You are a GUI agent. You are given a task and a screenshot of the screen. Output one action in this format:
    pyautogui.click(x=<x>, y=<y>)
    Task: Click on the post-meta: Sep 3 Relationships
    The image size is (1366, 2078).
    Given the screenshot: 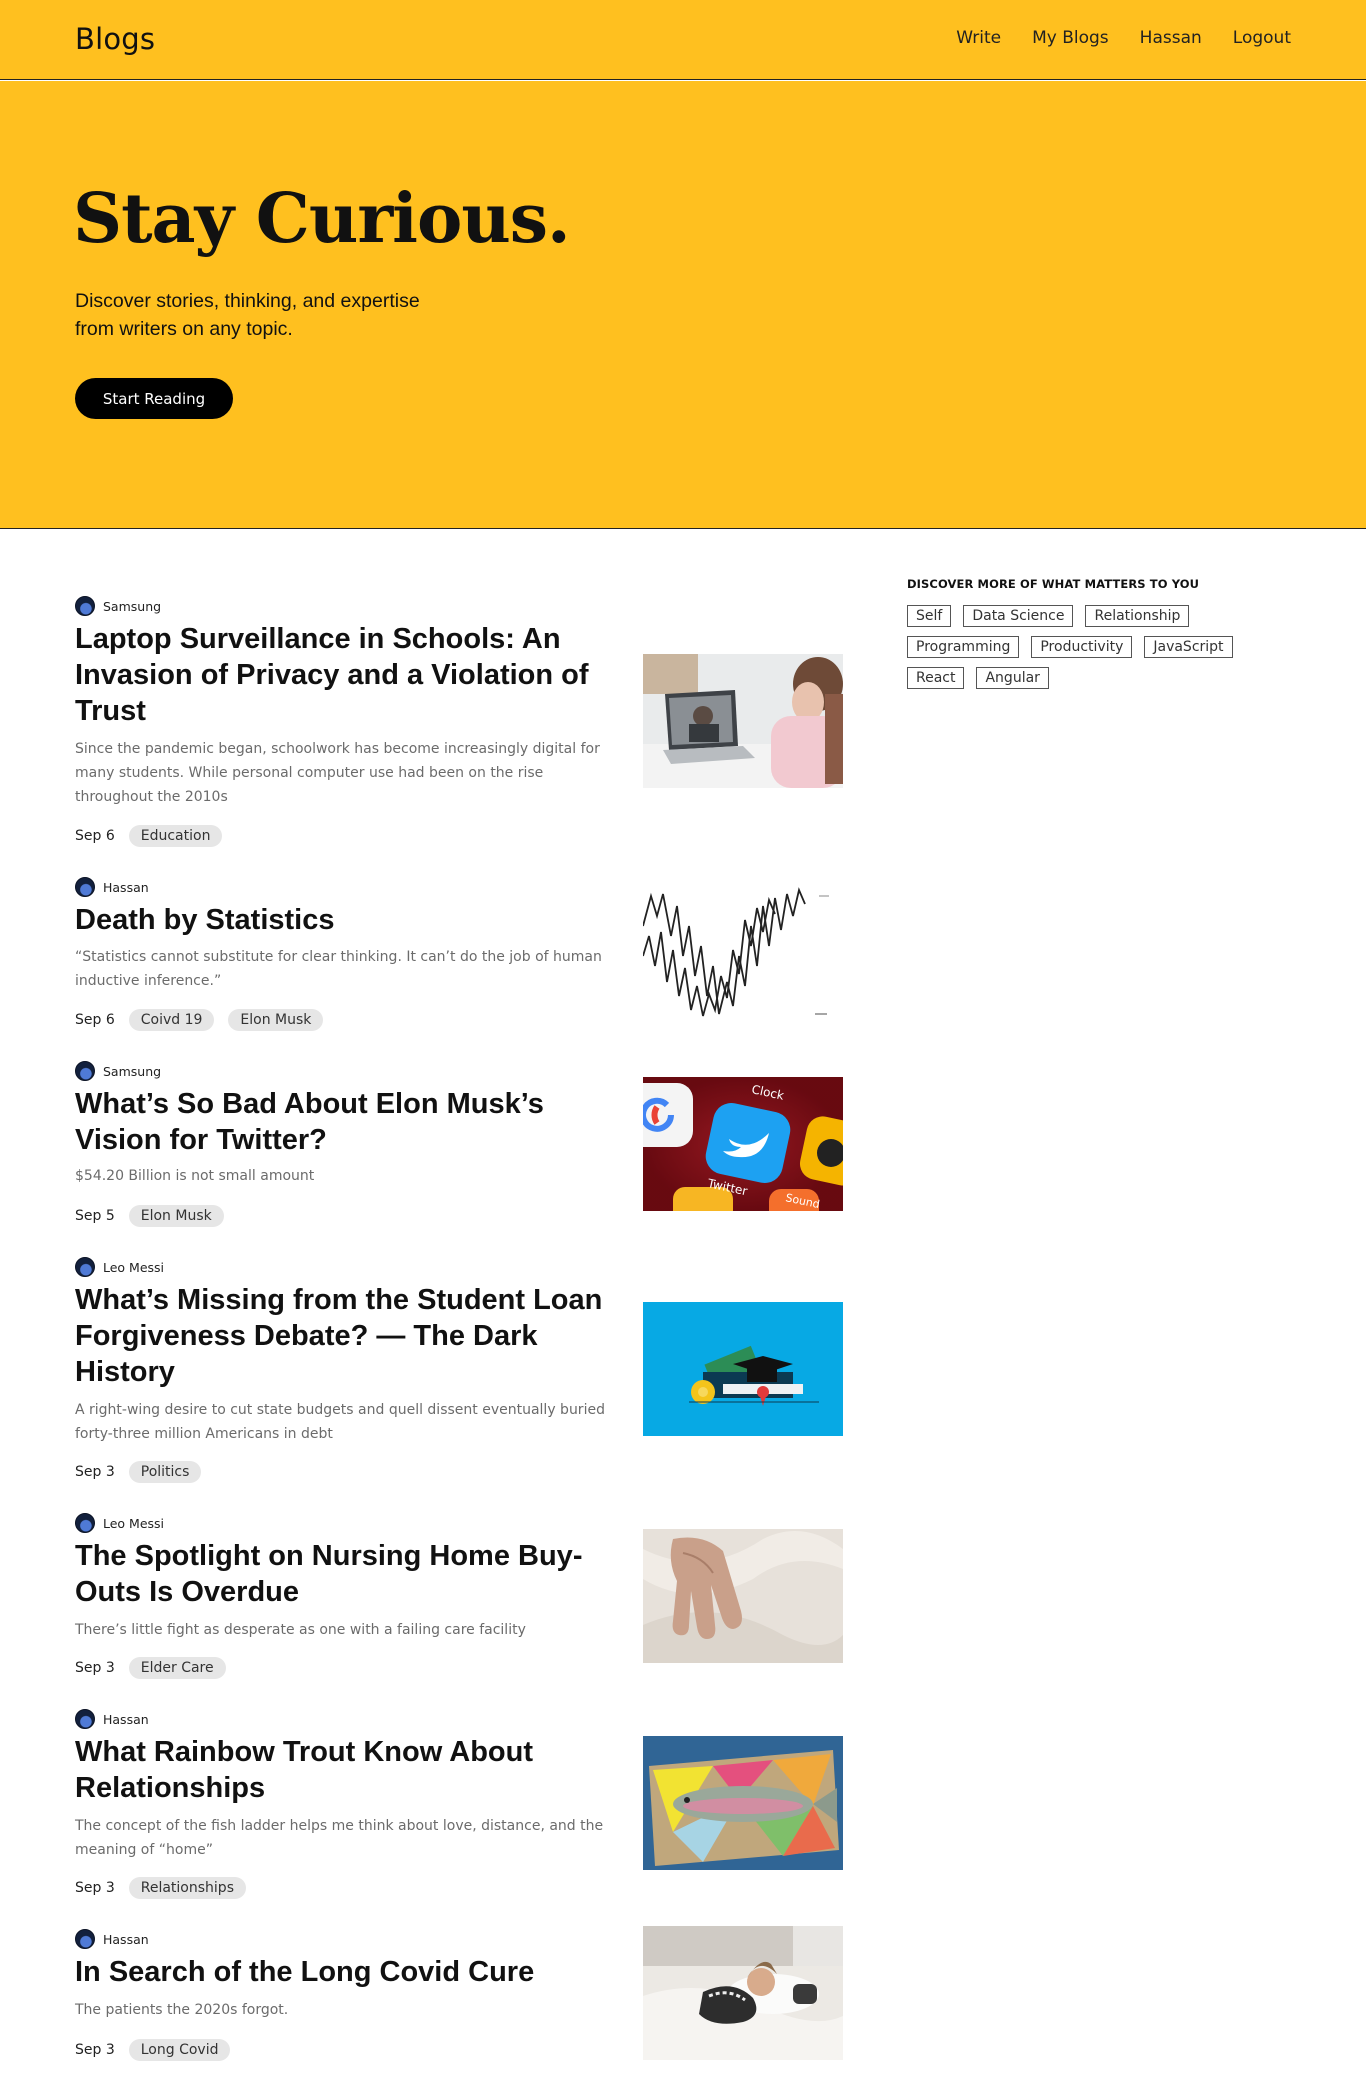 What is the action you would take?
    pyautogui.click(x=160, y=1888)
    